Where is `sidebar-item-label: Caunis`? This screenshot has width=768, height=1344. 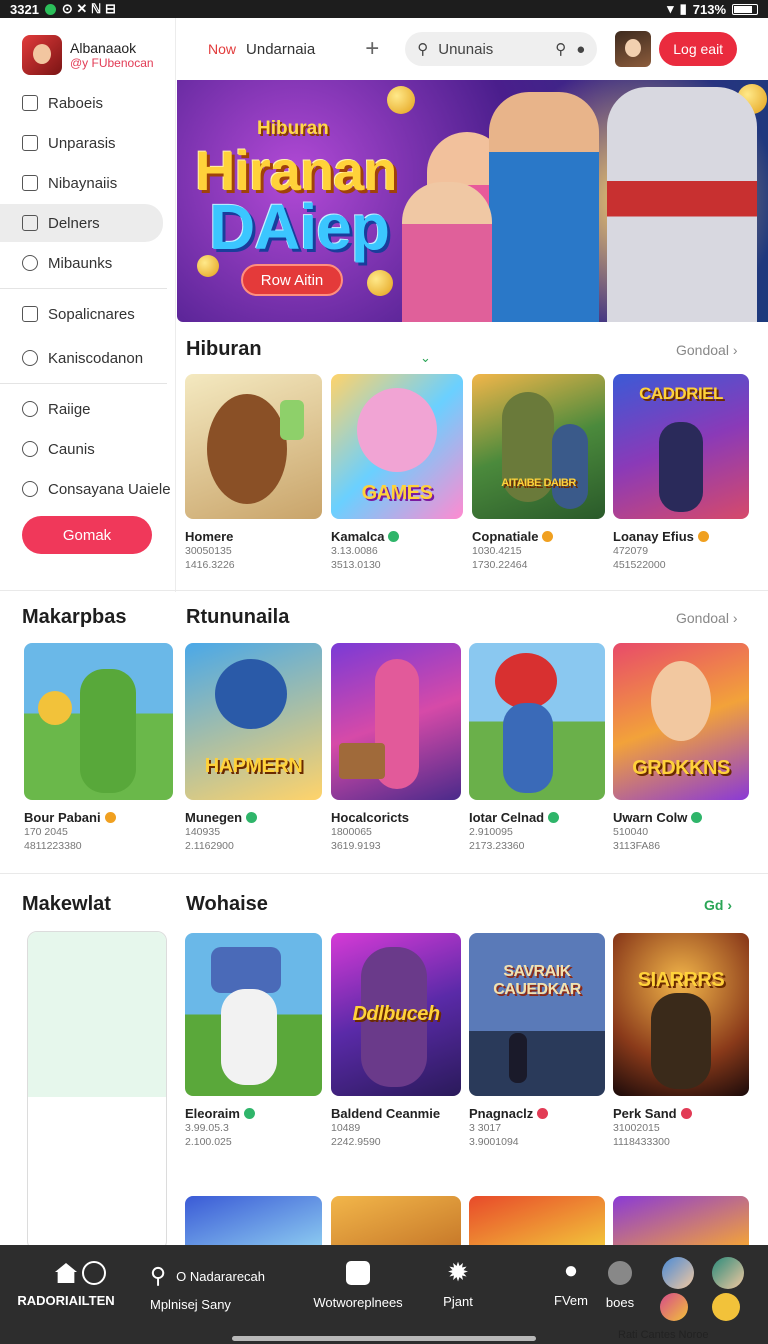 sidebar-item-label: Caunis is located at coordinates (71, 449).